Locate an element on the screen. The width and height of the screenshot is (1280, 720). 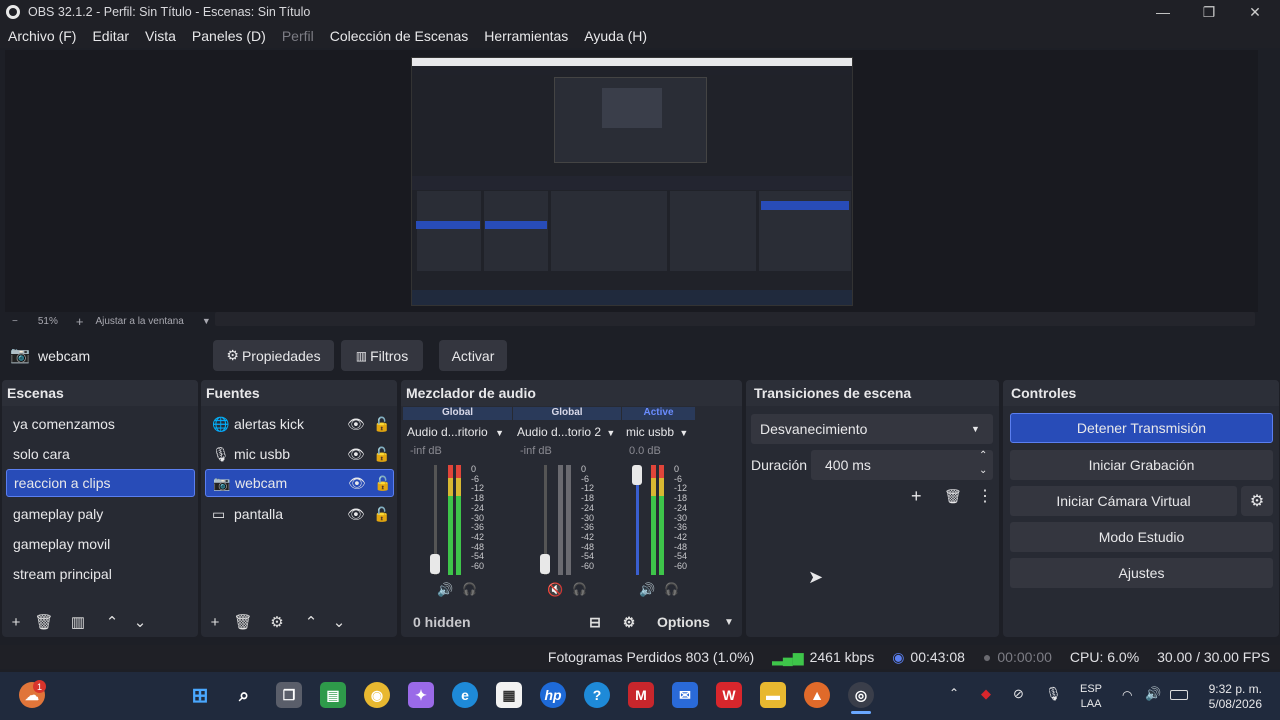
app-icon: ▲ is located at coordinates (817, 695).